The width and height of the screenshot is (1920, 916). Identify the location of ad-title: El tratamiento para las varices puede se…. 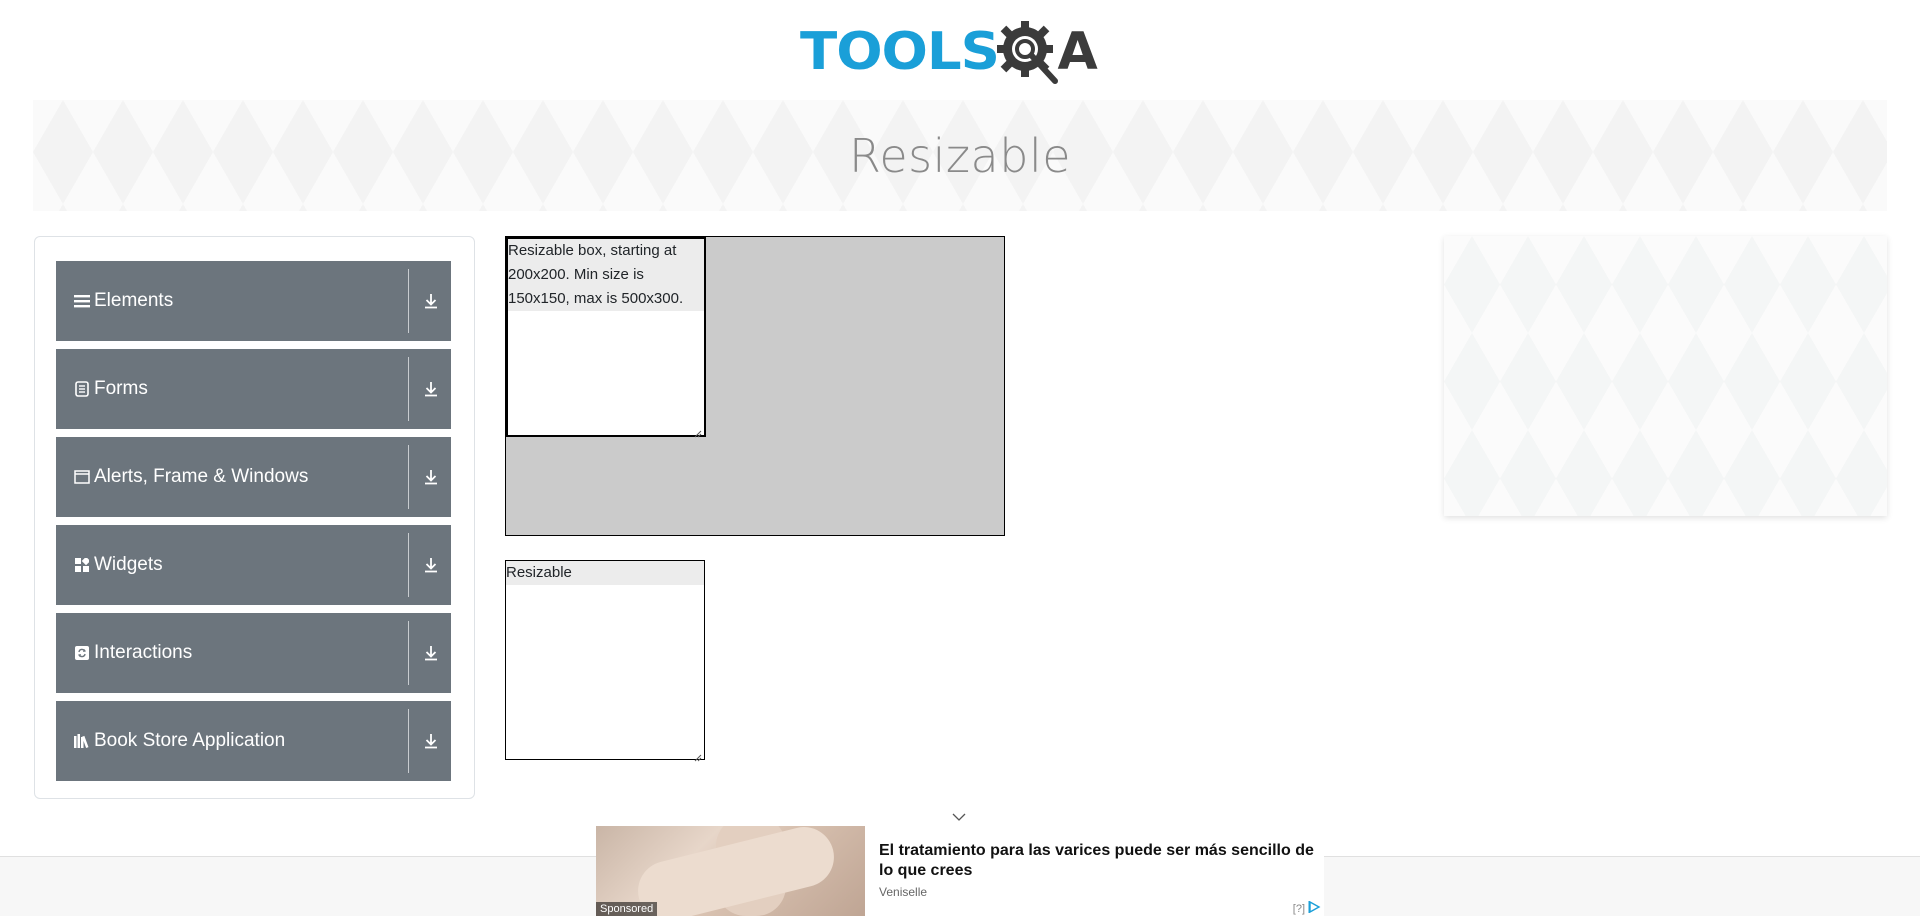
(1099, 861).